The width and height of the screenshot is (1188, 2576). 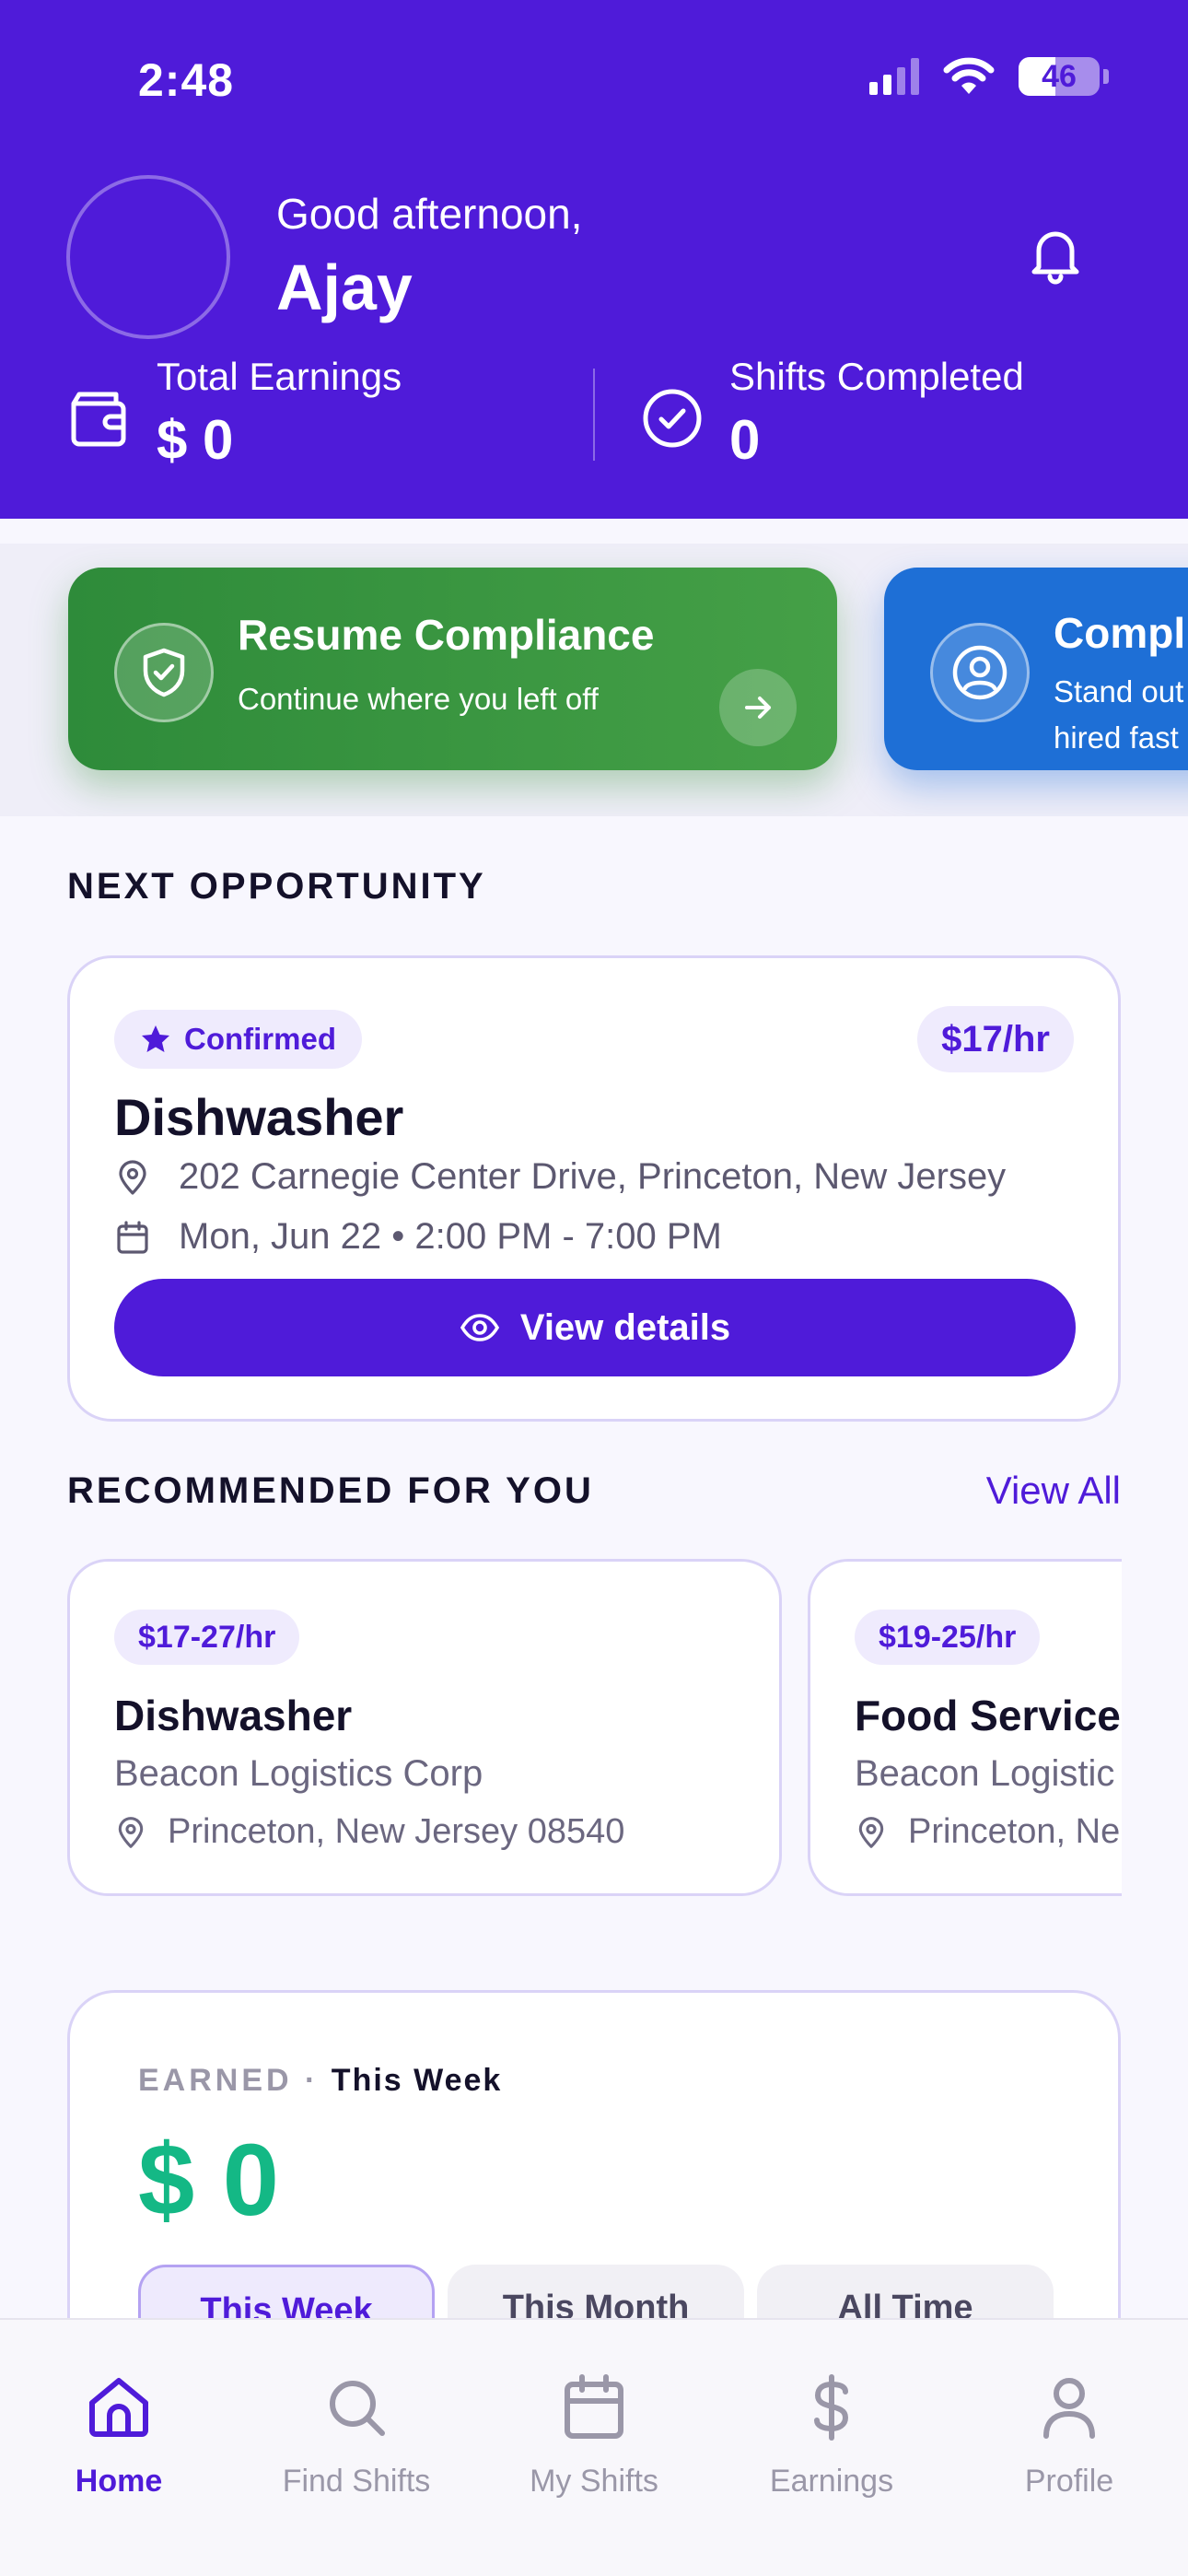 I want to click on location-row: Princeton, New Jersey 08540, so click(x=369, y=1832).